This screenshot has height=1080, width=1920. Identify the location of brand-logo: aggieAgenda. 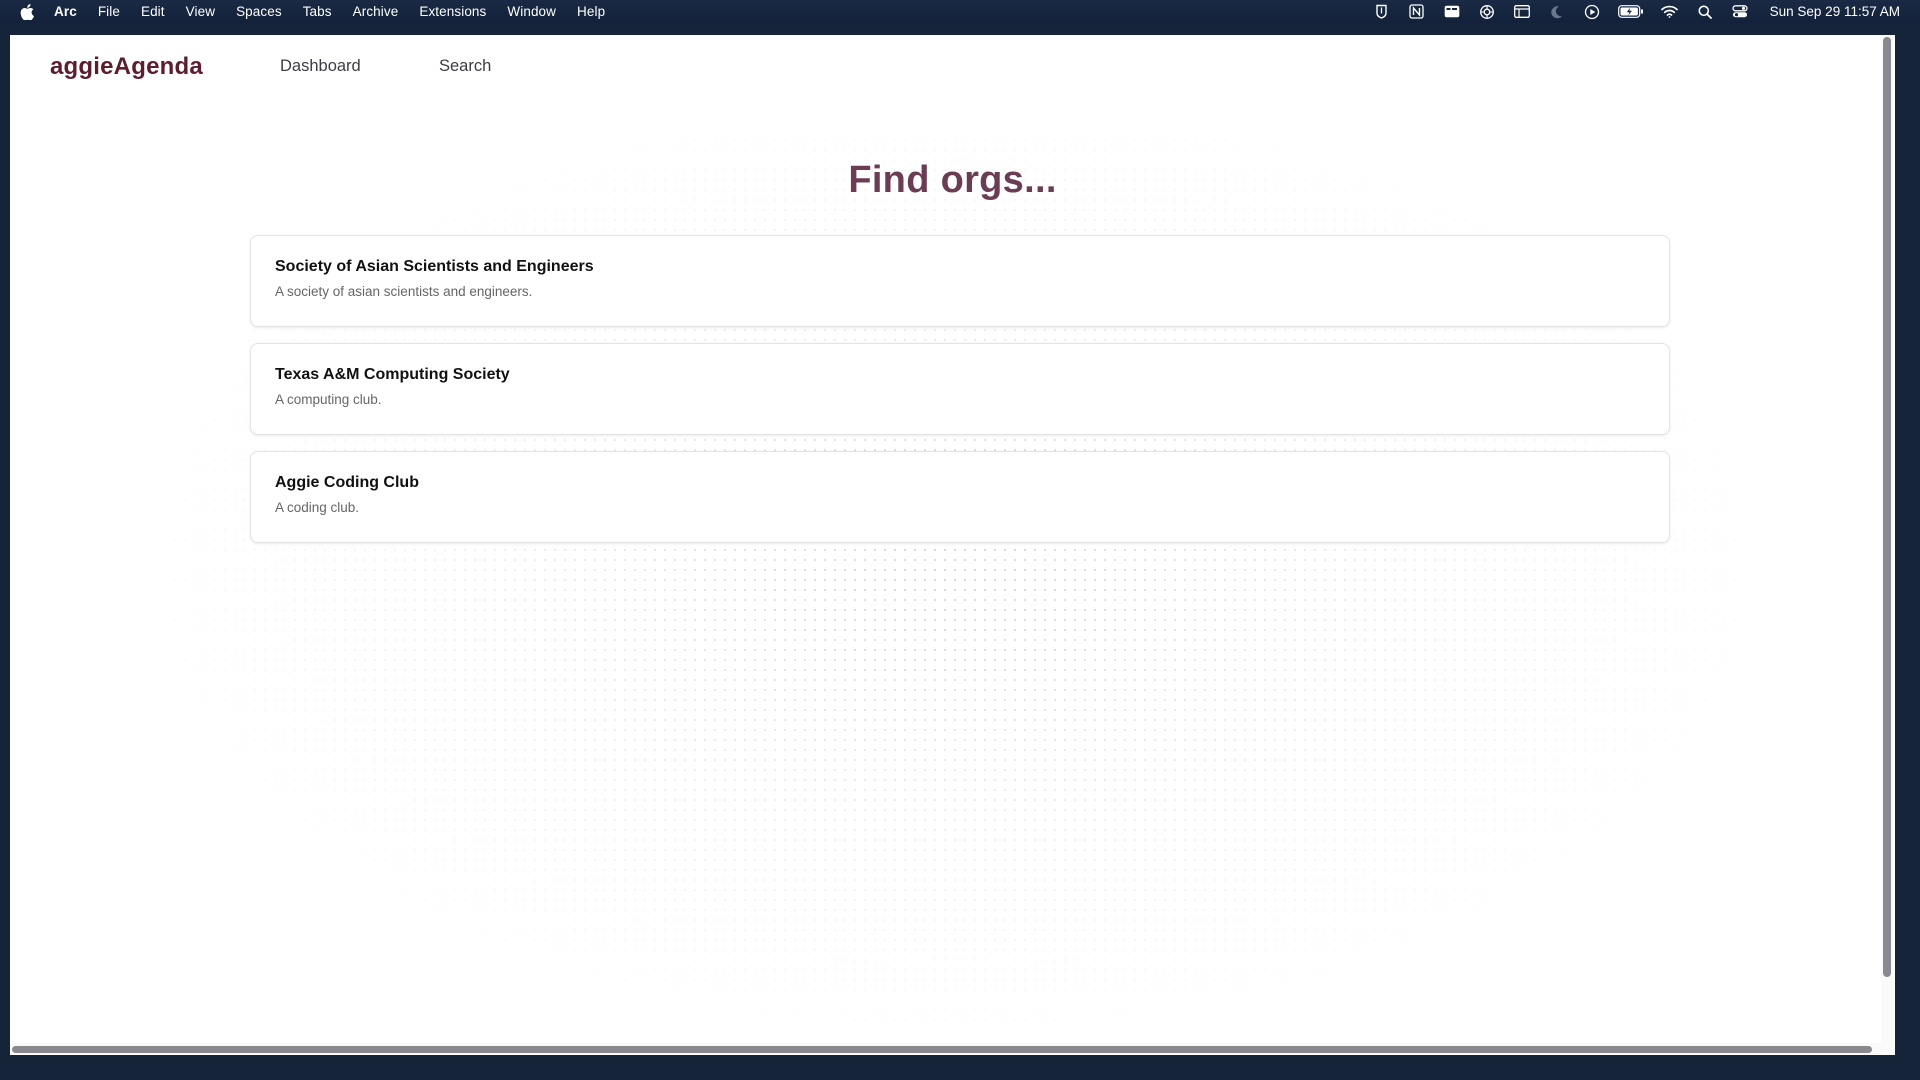
(126, 67).